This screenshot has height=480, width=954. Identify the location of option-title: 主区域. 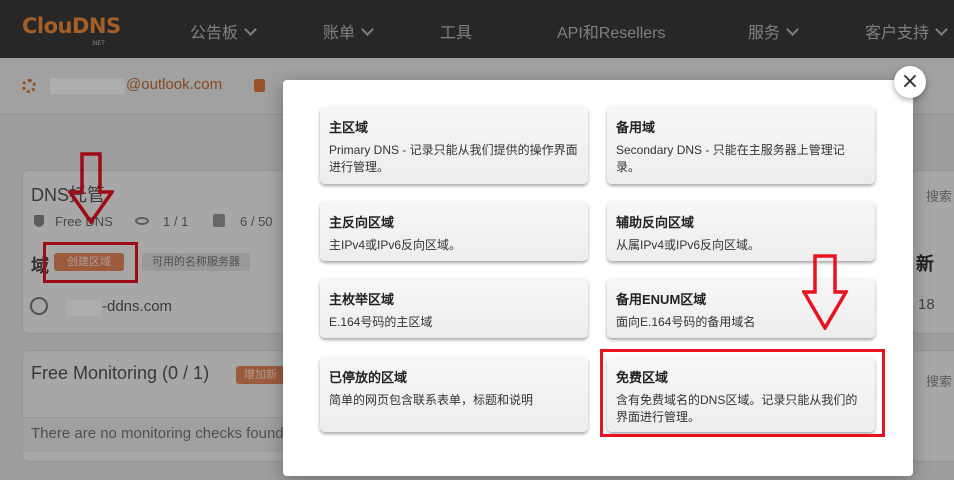
(349, 127).